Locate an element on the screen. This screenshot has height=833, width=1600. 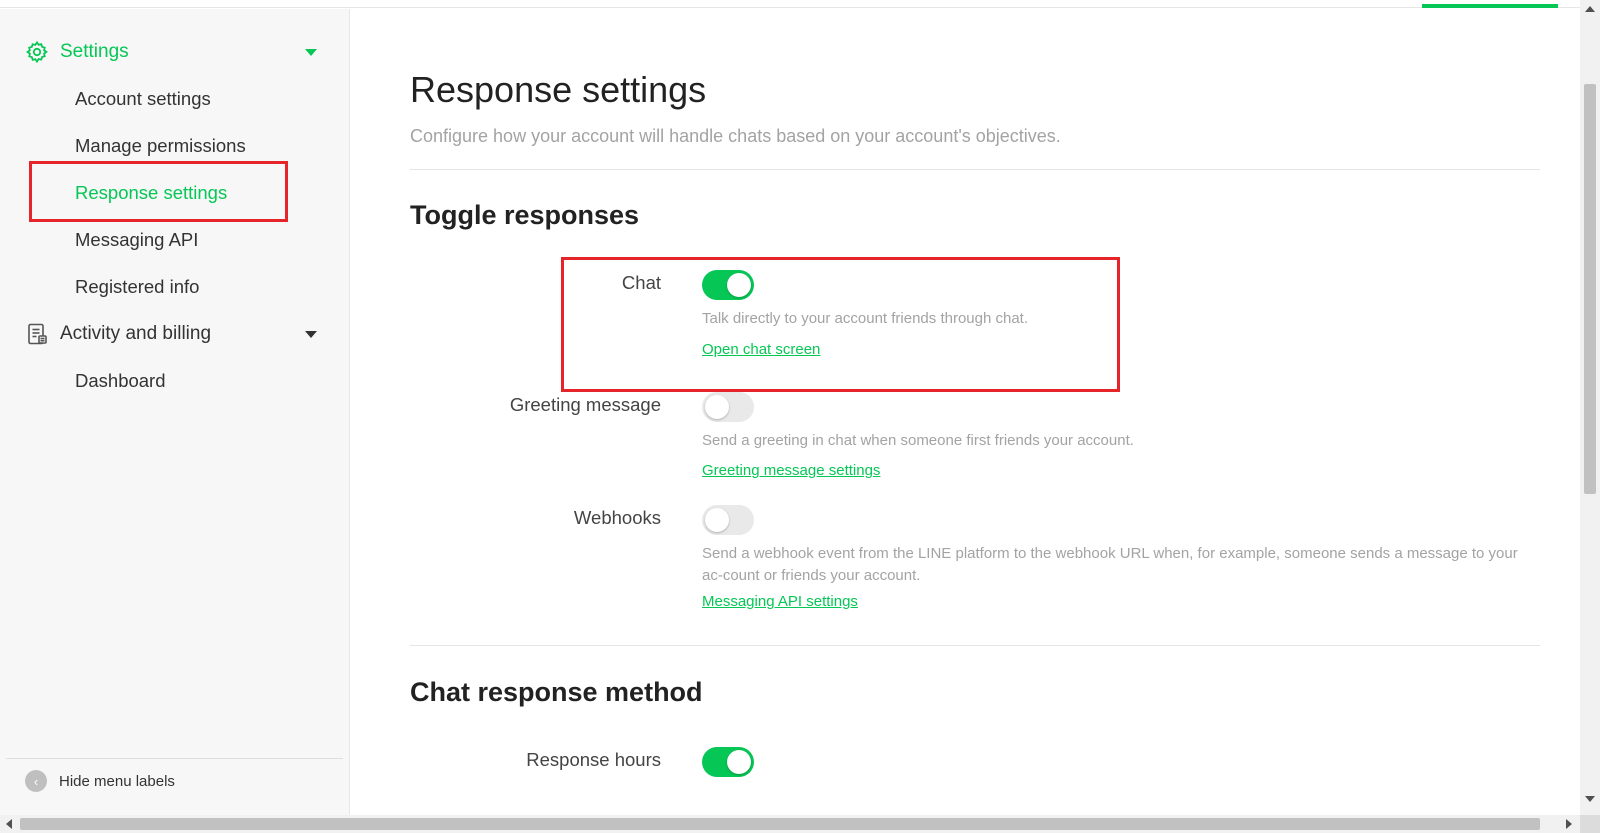
section-title-toggle-responses: Toggle responses is located at coordinates (525, 215).